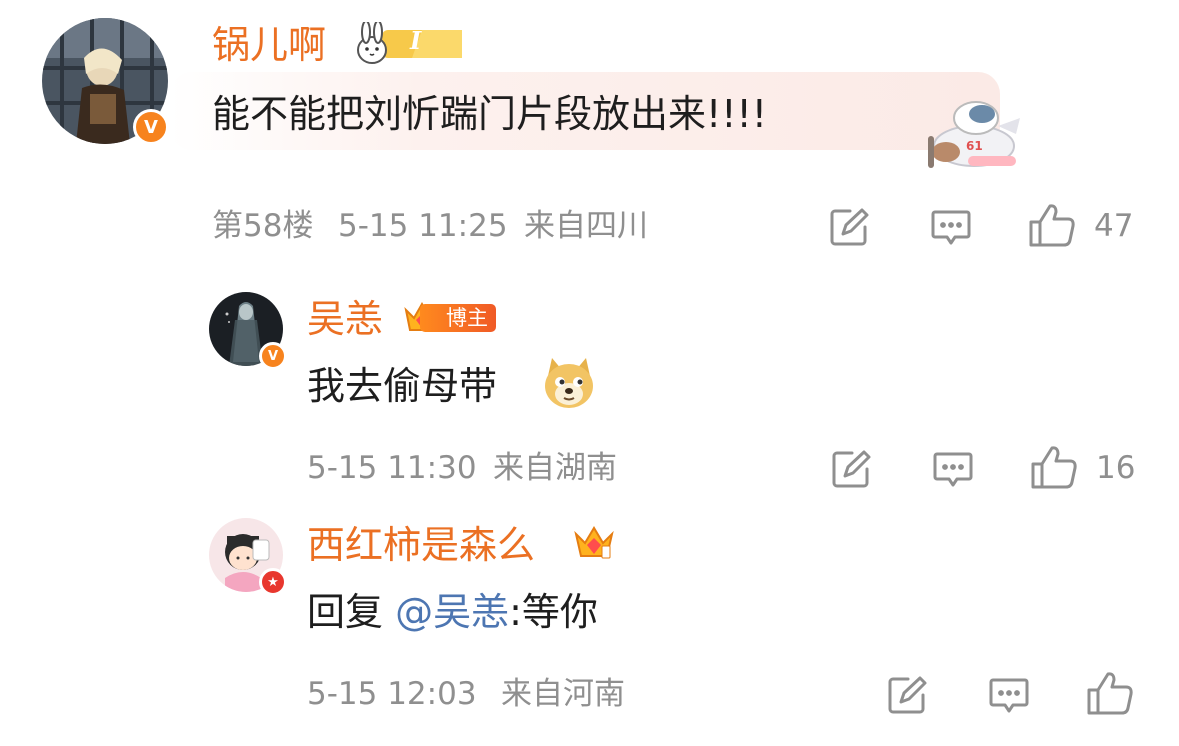  What do you see at coordinates (273, 582) in the screenshot?
I see `star-badge-icon: ★` at bounding box center [273, 582].